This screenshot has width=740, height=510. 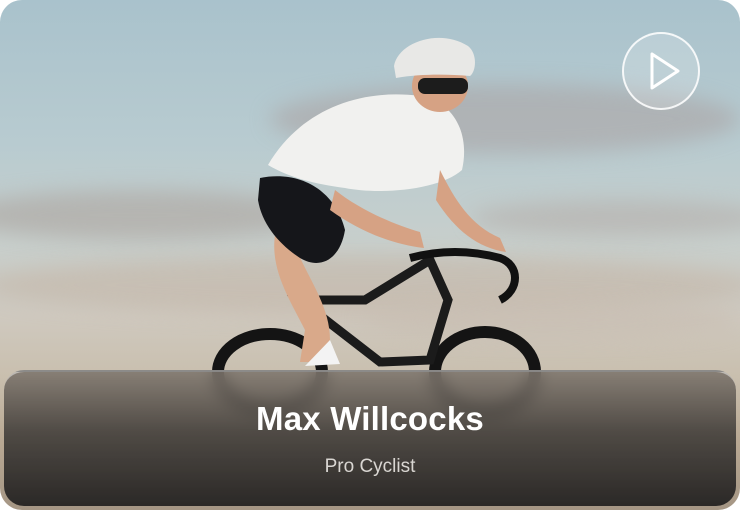 I want to click on athlete-name: Max Willcocks, so click(x=370, y=418).